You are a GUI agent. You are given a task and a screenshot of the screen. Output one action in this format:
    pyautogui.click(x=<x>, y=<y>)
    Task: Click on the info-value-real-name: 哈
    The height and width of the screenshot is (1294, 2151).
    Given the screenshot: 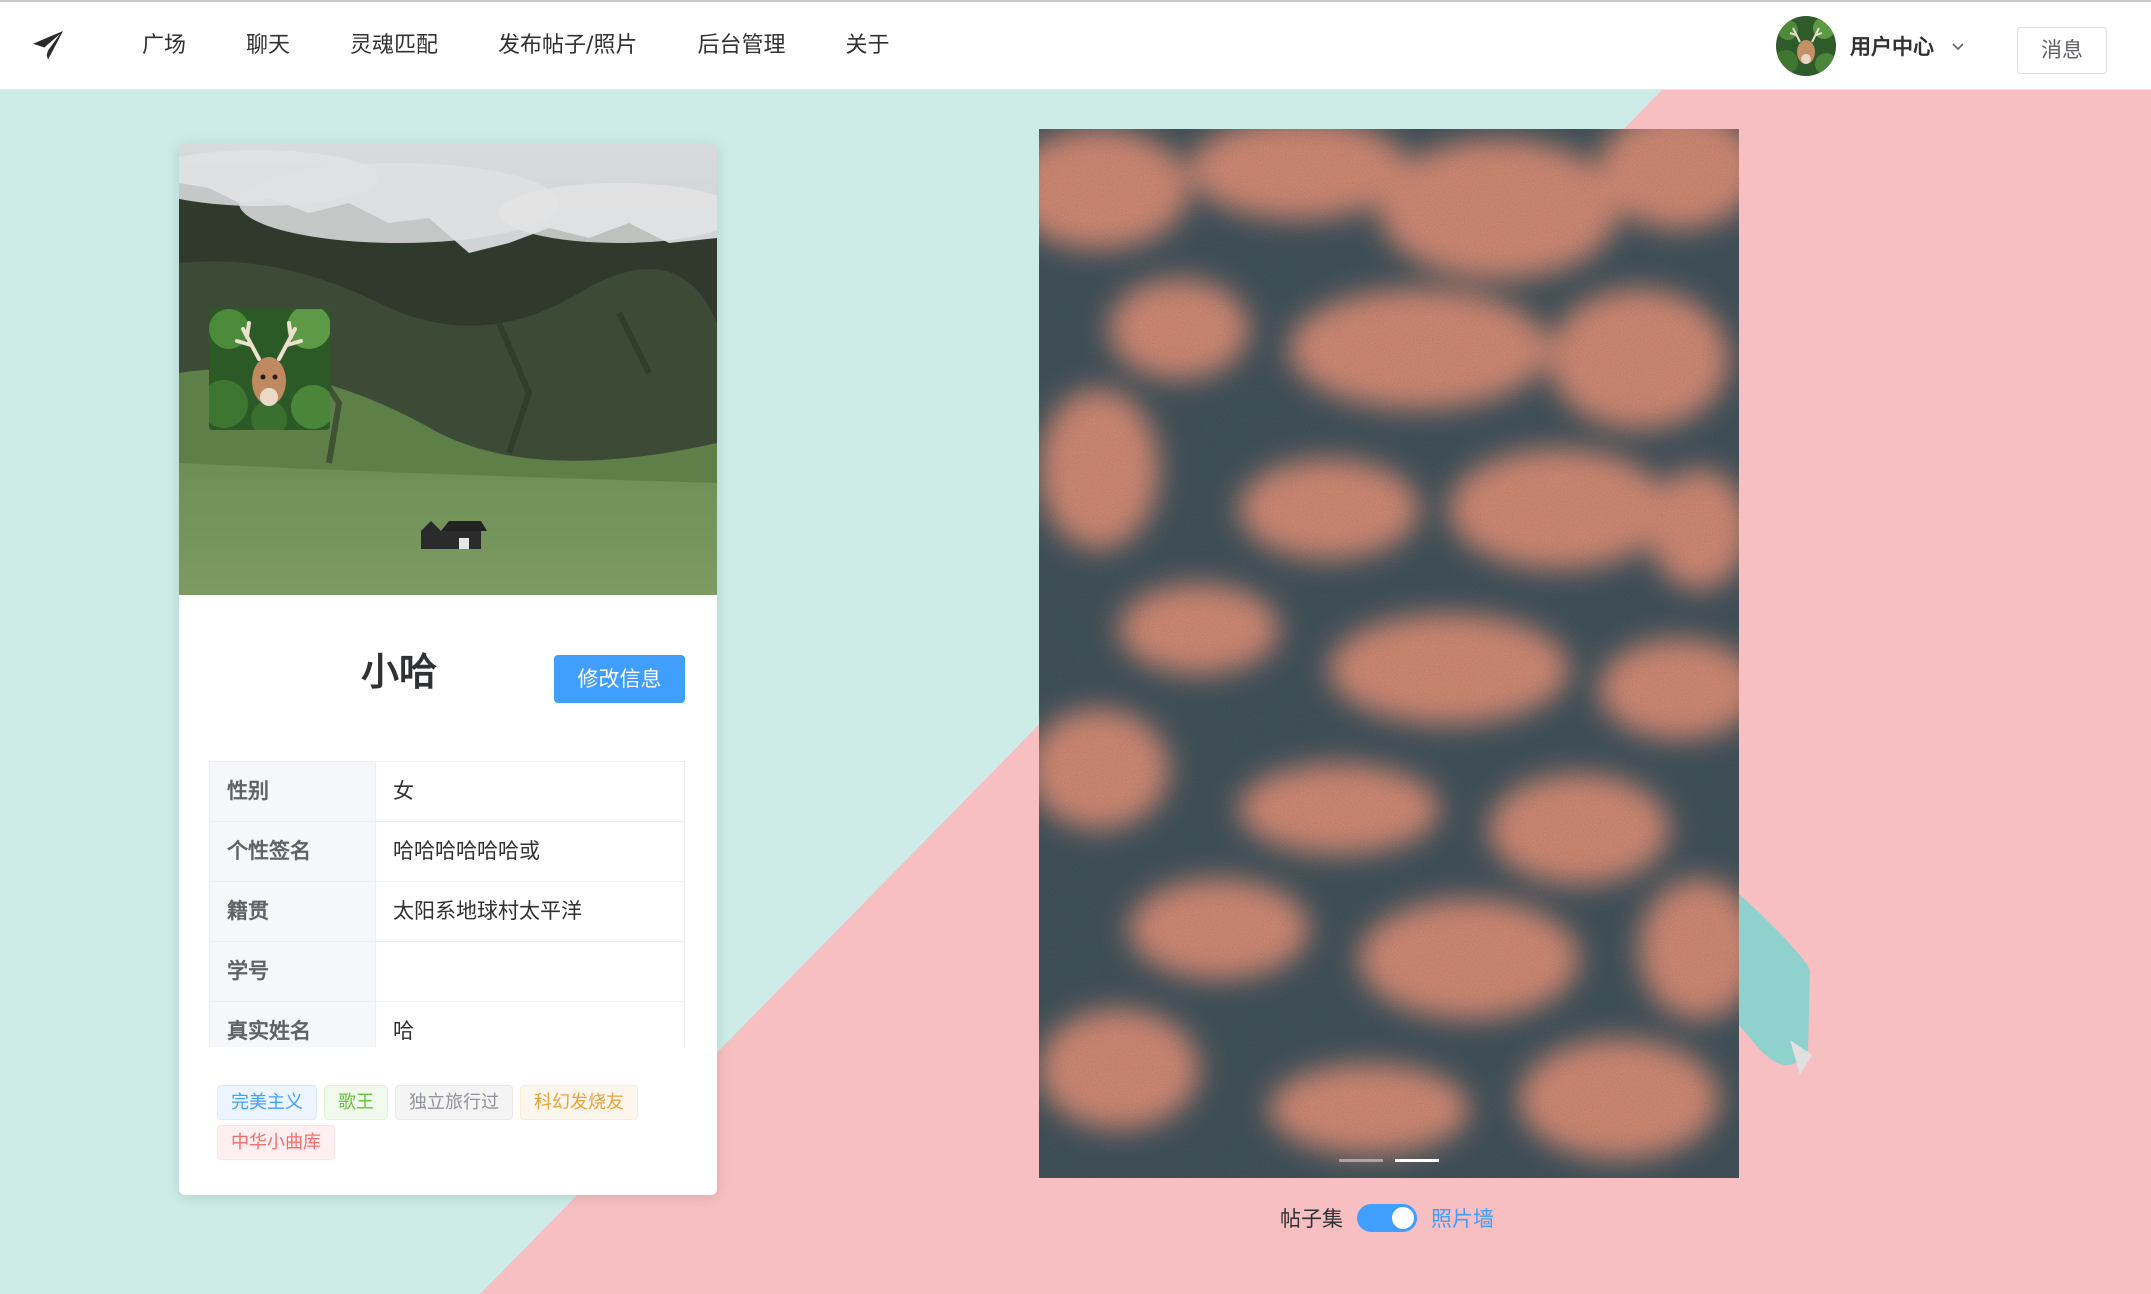 What is the action you would take?
    pyautogui.click(x=403, y=1031)
    